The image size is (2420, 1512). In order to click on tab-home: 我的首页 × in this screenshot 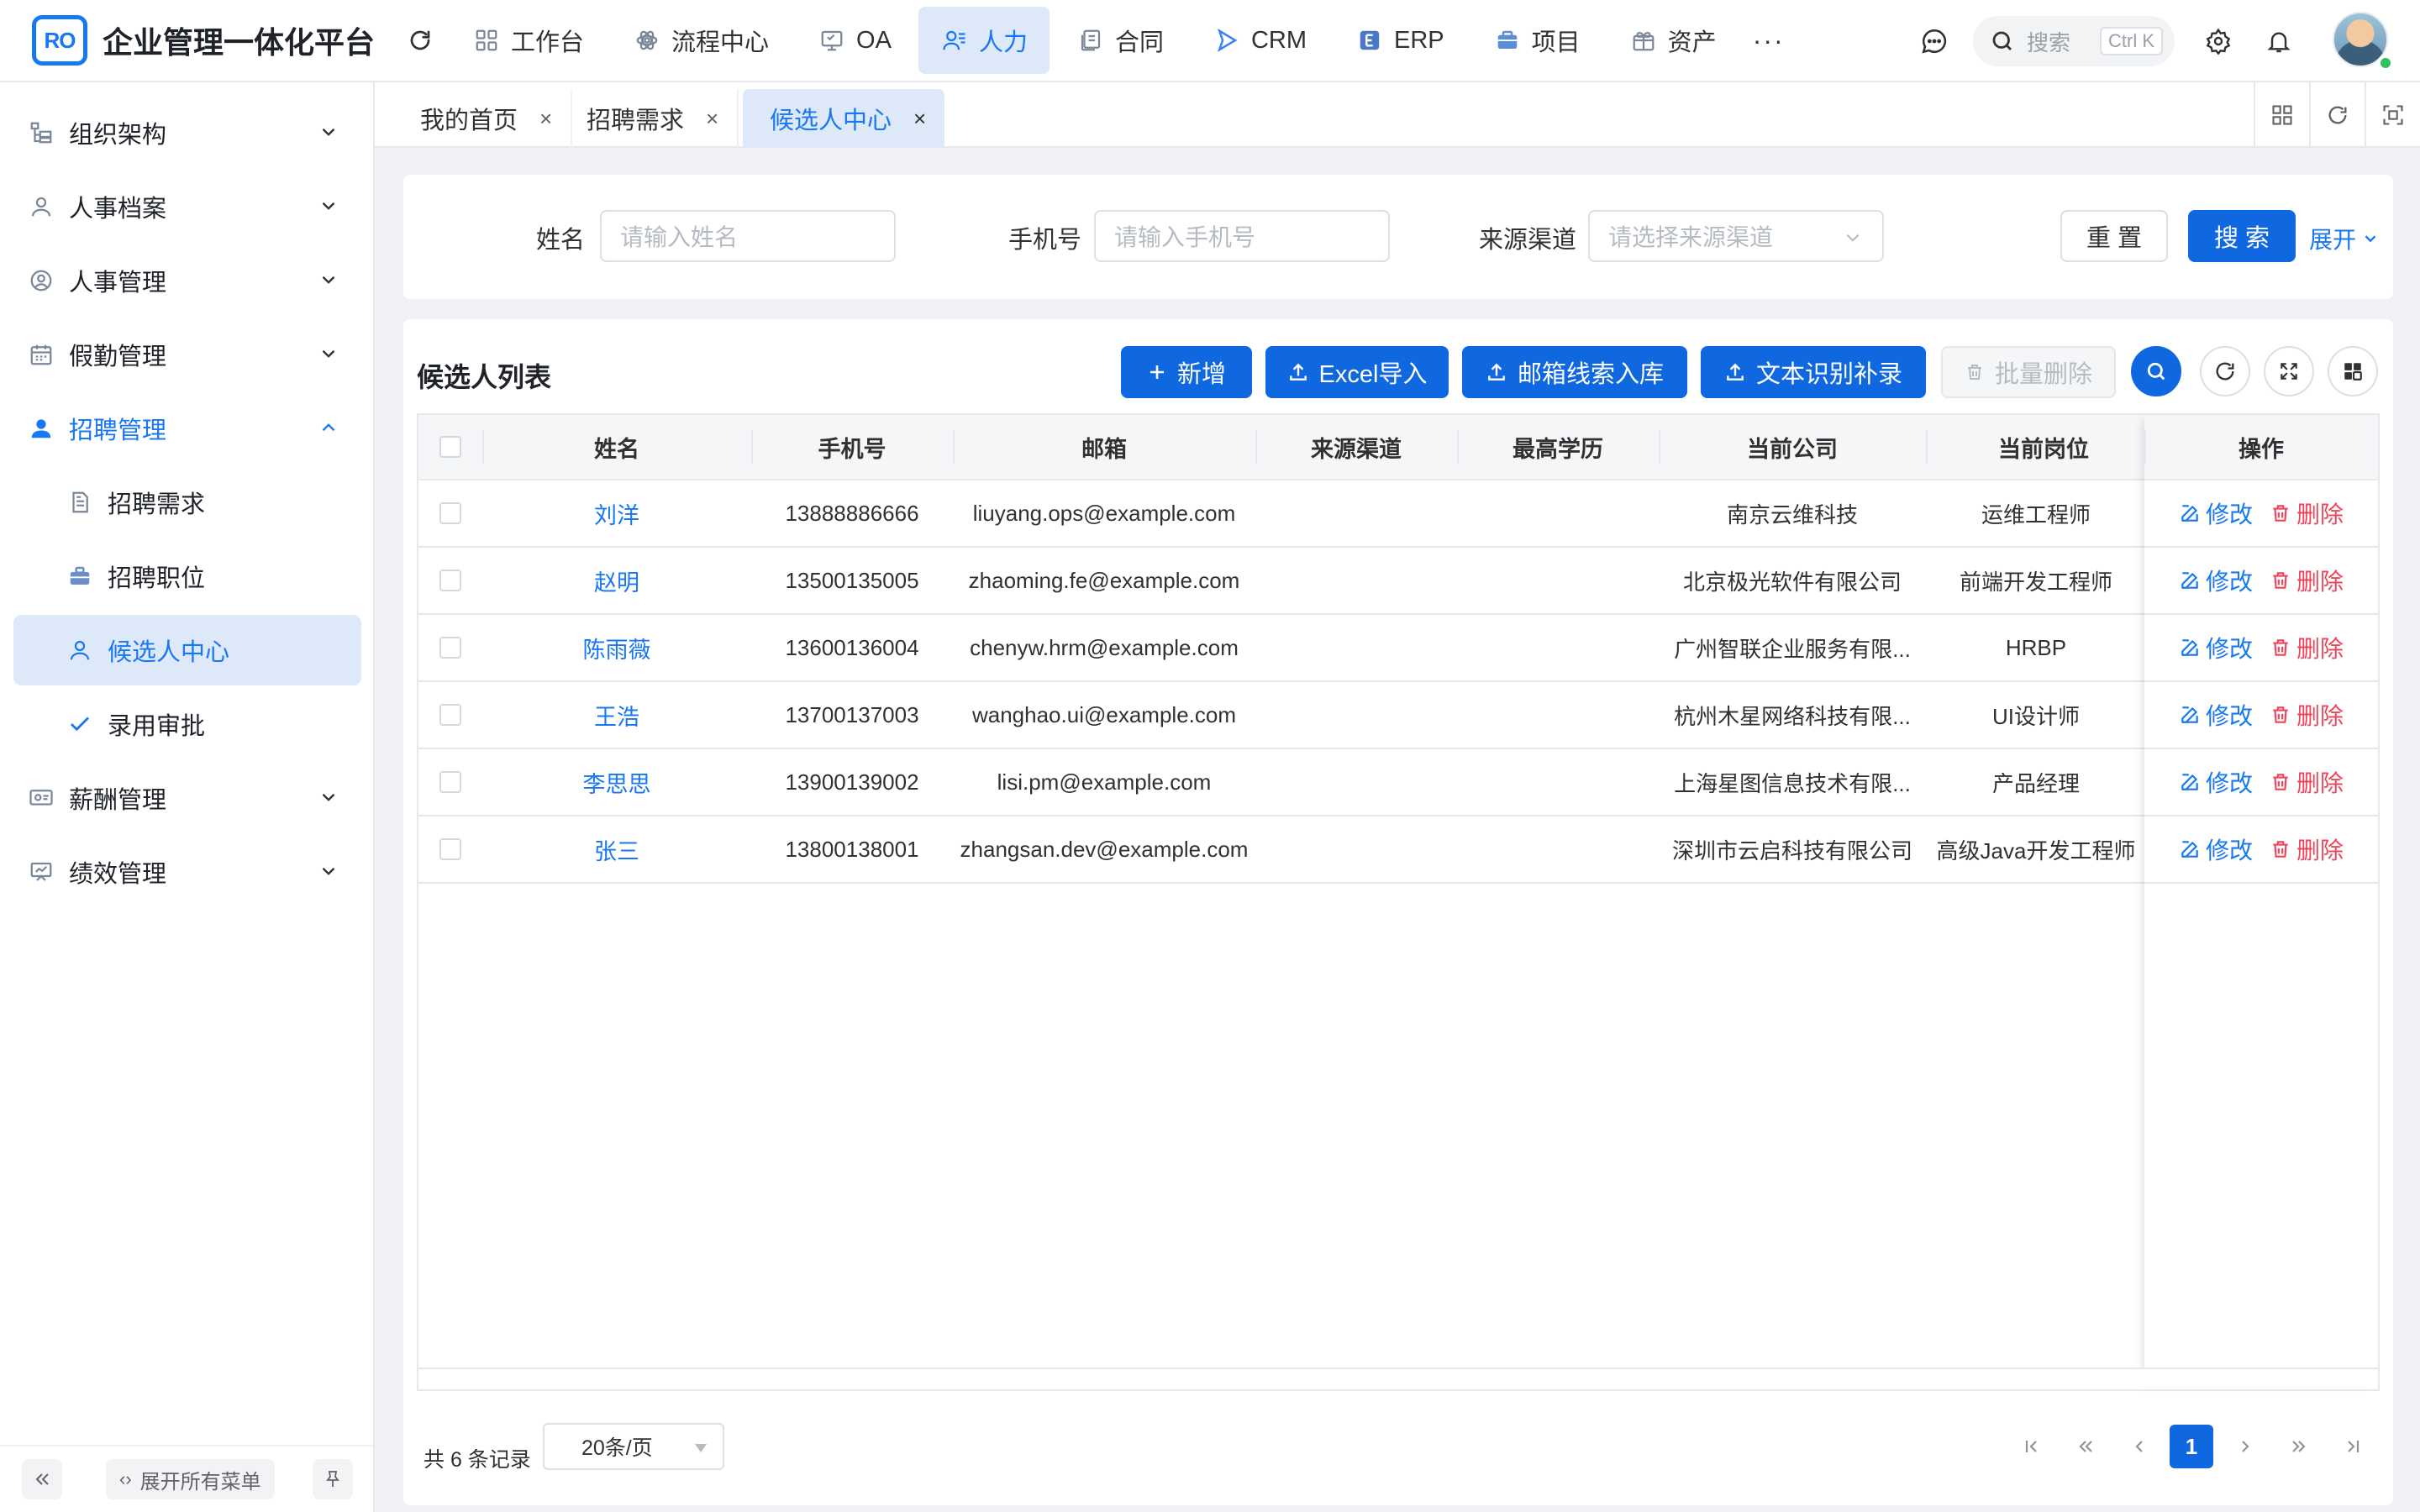, I will do `click(474, 118)`.